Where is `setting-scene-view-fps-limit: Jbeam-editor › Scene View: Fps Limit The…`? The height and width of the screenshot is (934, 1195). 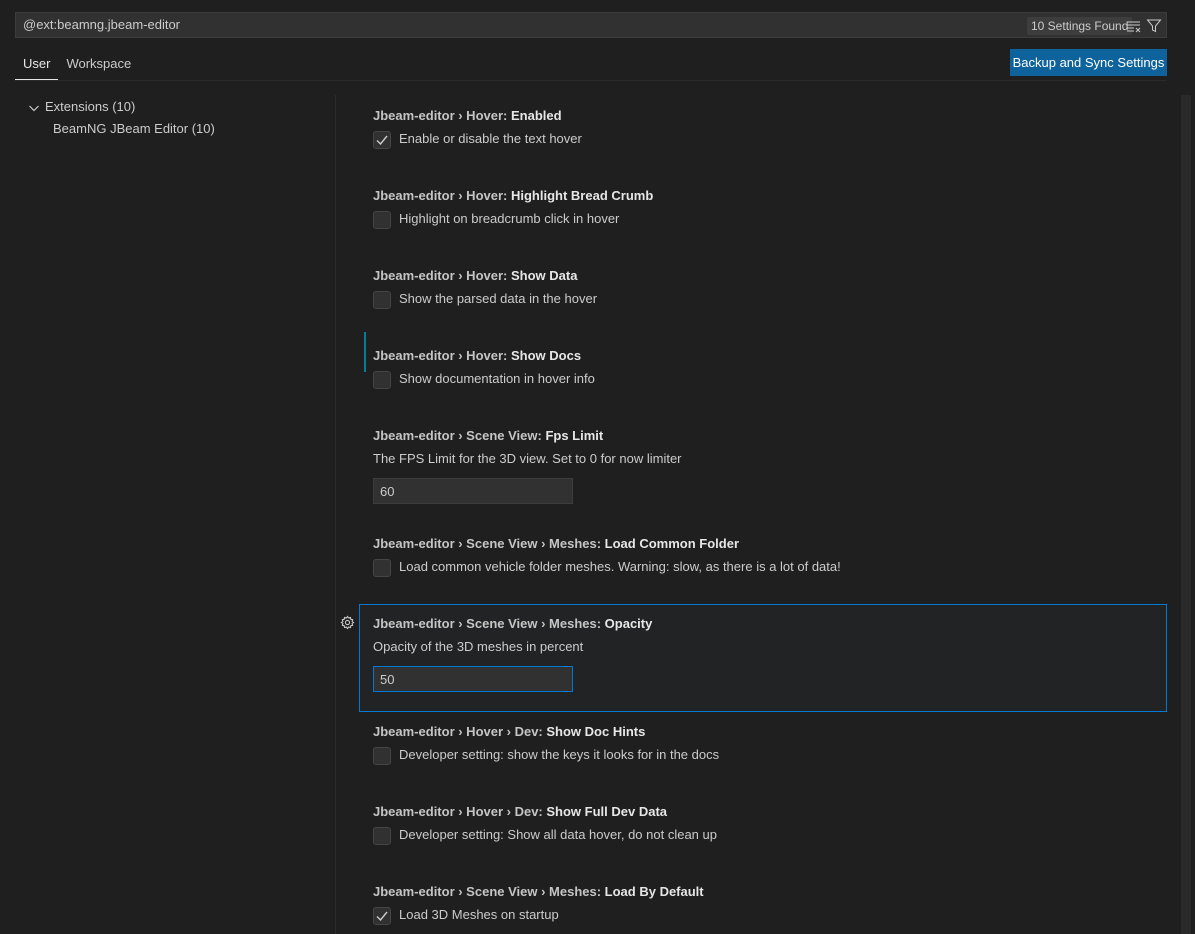 setting-scene-view-fps-limit: Jbeam-editor › Scene View: Fps Limit The… is located at coordinates (763, 470).